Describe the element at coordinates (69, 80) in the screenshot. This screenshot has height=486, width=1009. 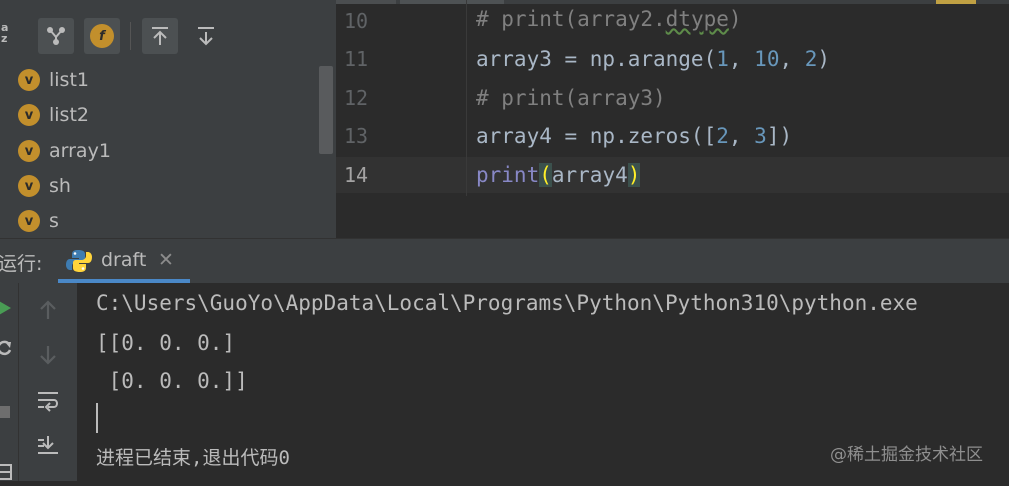
I see `tree-item-label: list1` at that location.